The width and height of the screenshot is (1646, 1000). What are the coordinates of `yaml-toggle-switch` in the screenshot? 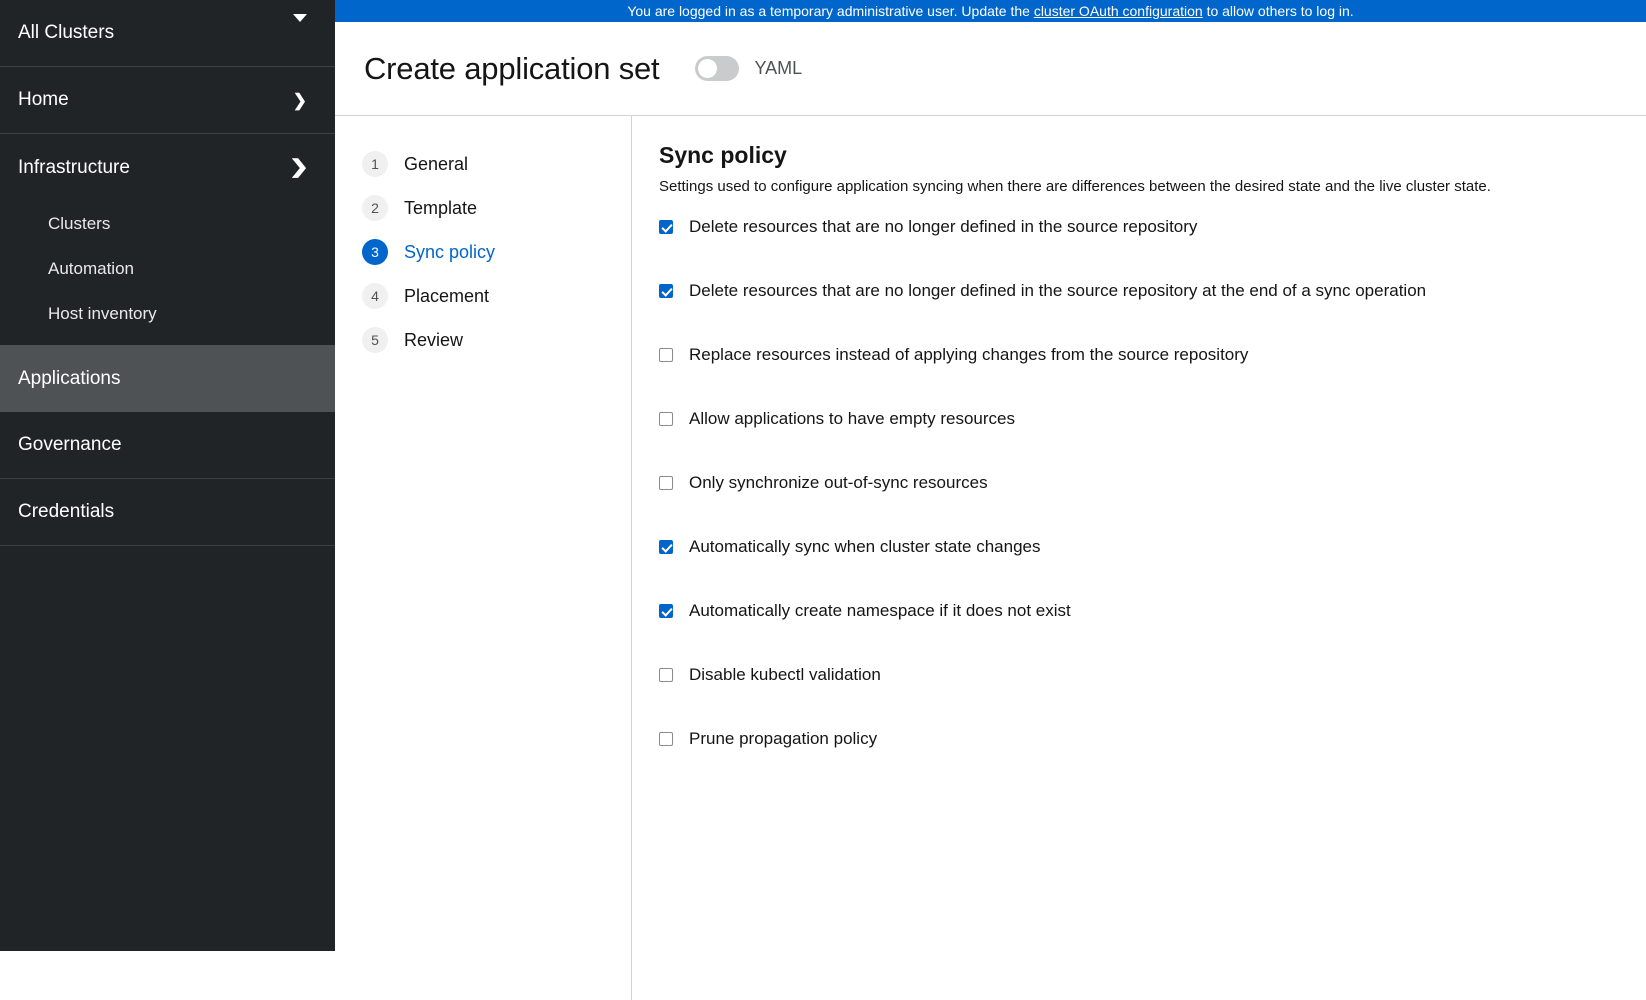 It's located at (717, 68).